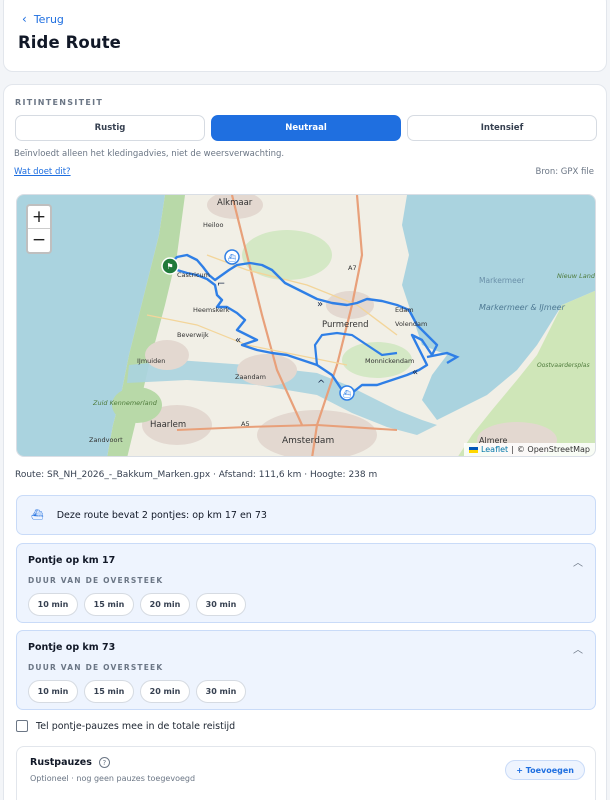 The width and height of the screenshot is (610, 800). Describe the element at coordinates (151, 361) in the screenshot. I see `place-label-ijmuiden: IJmuiden` at that location.